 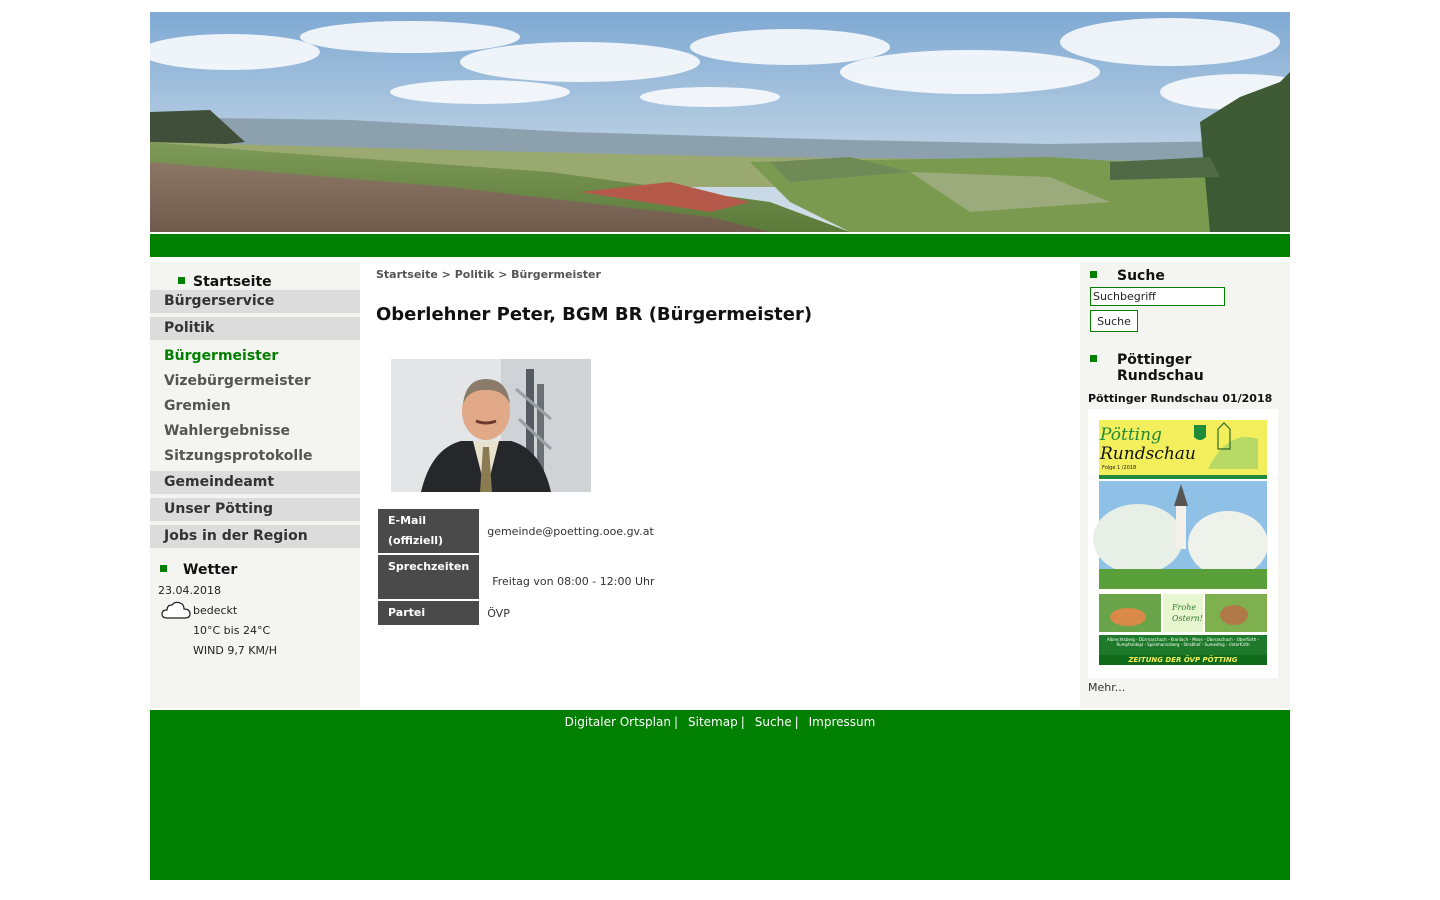 I want to click on table-row: Partei ÖVP, so click(x=519, y=613).